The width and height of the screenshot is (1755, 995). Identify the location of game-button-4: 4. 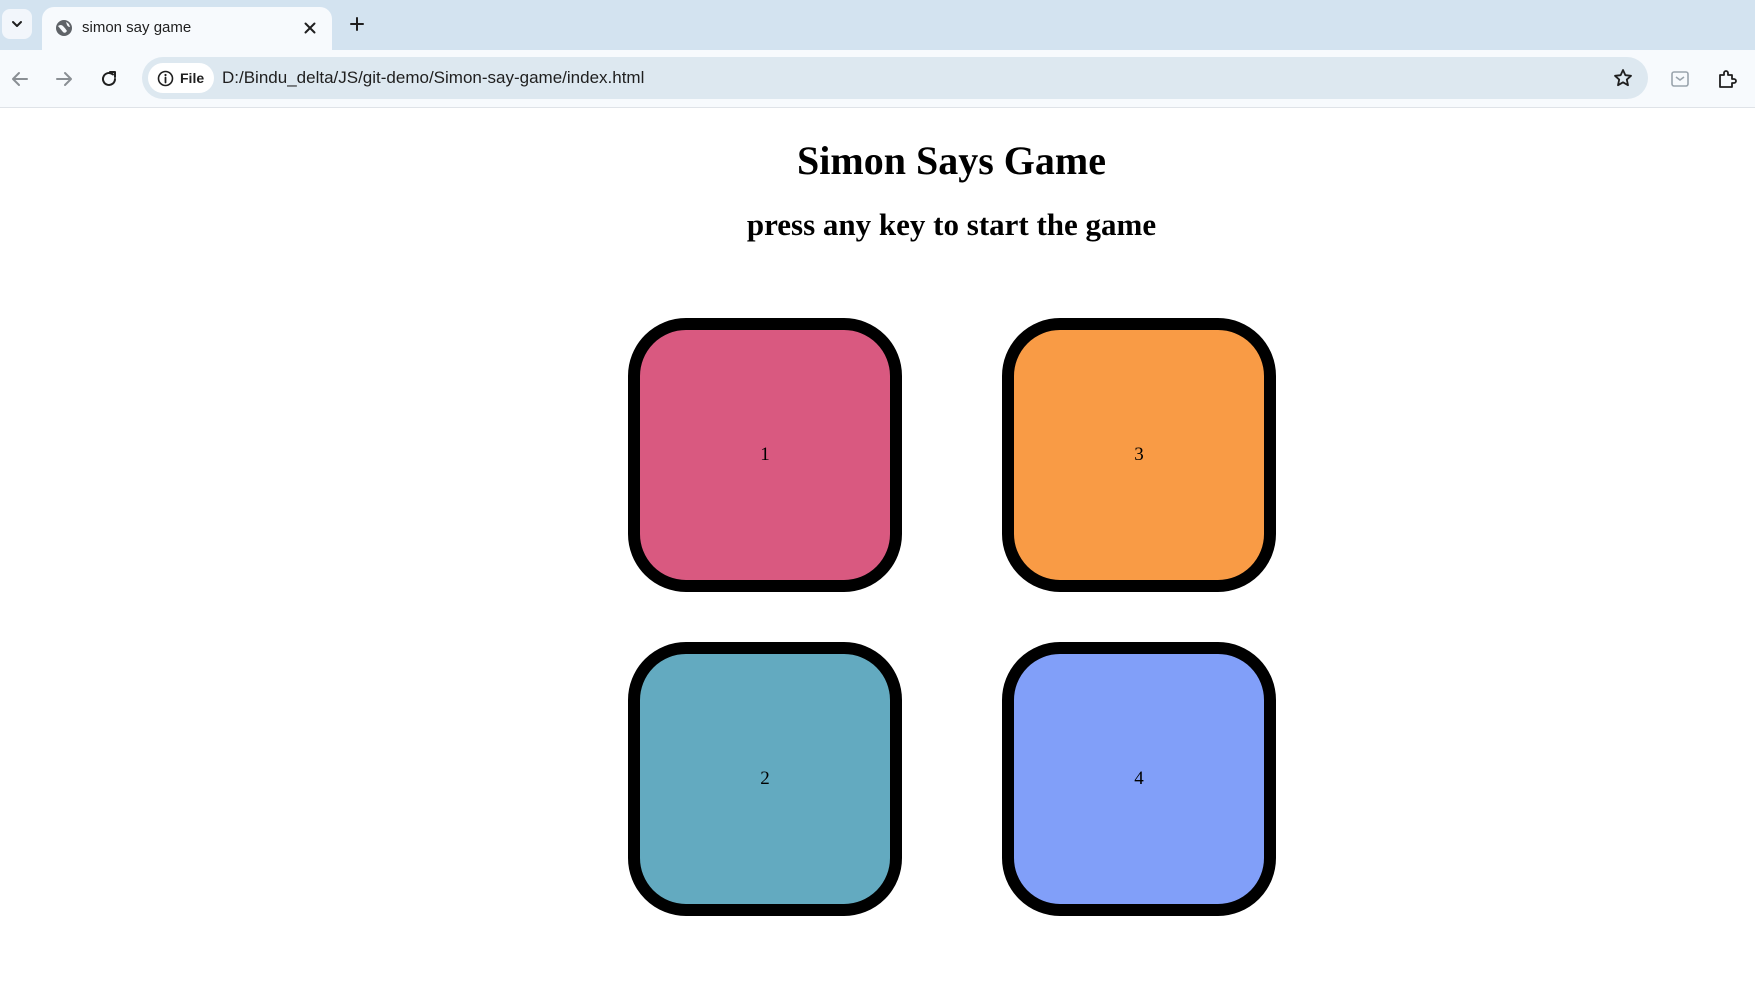
(1139, 779).